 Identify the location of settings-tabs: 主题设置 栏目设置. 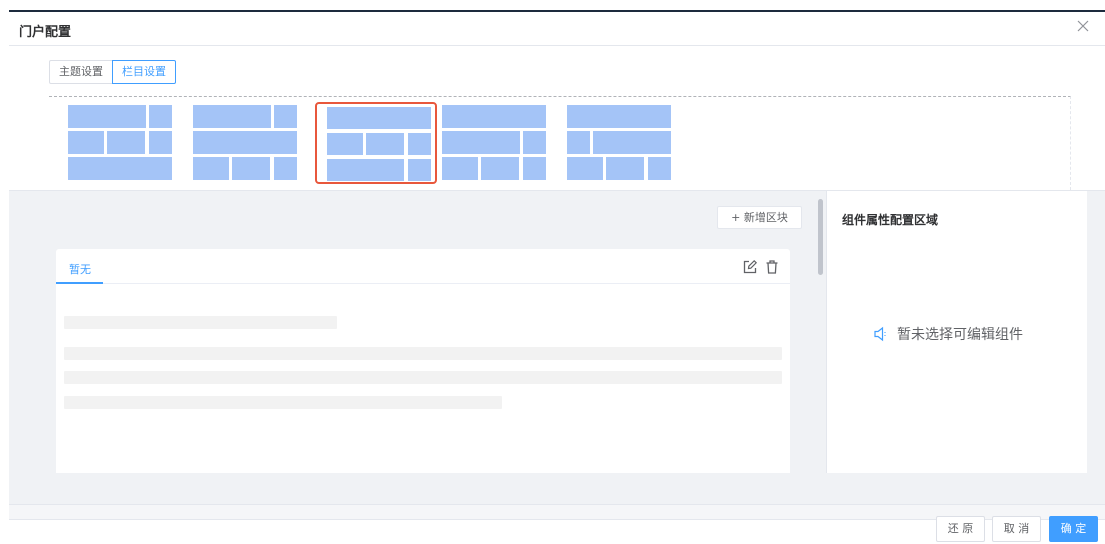
(112, 72).